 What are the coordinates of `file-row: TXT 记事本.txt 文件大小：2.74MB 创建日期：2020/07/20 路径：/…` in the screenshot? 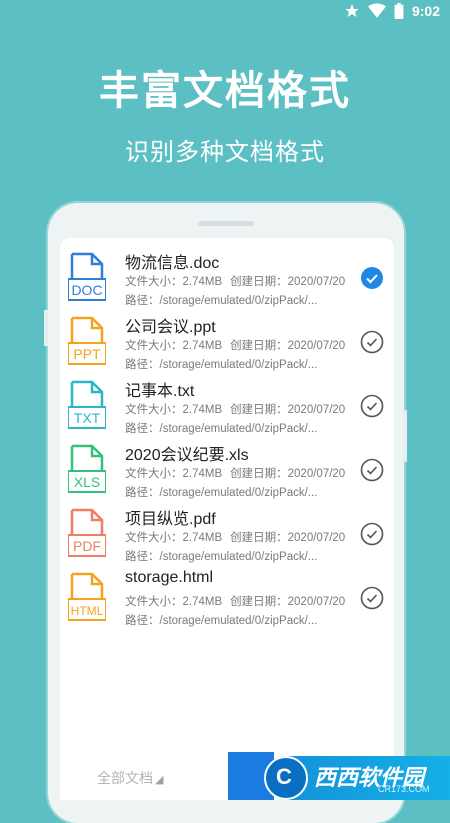 It's located at (227, 408).